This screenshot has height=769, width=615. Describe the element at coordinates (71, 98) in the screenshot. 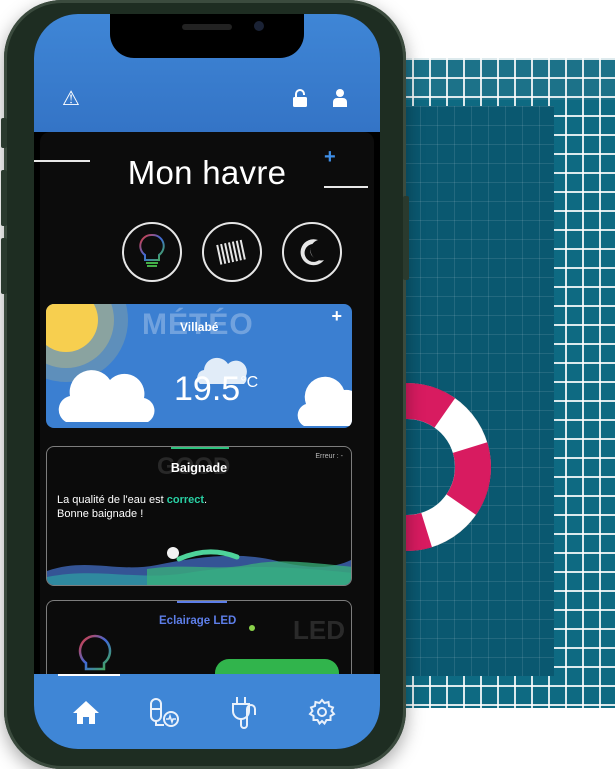

I see `warning-icon: ⚠` at that location.